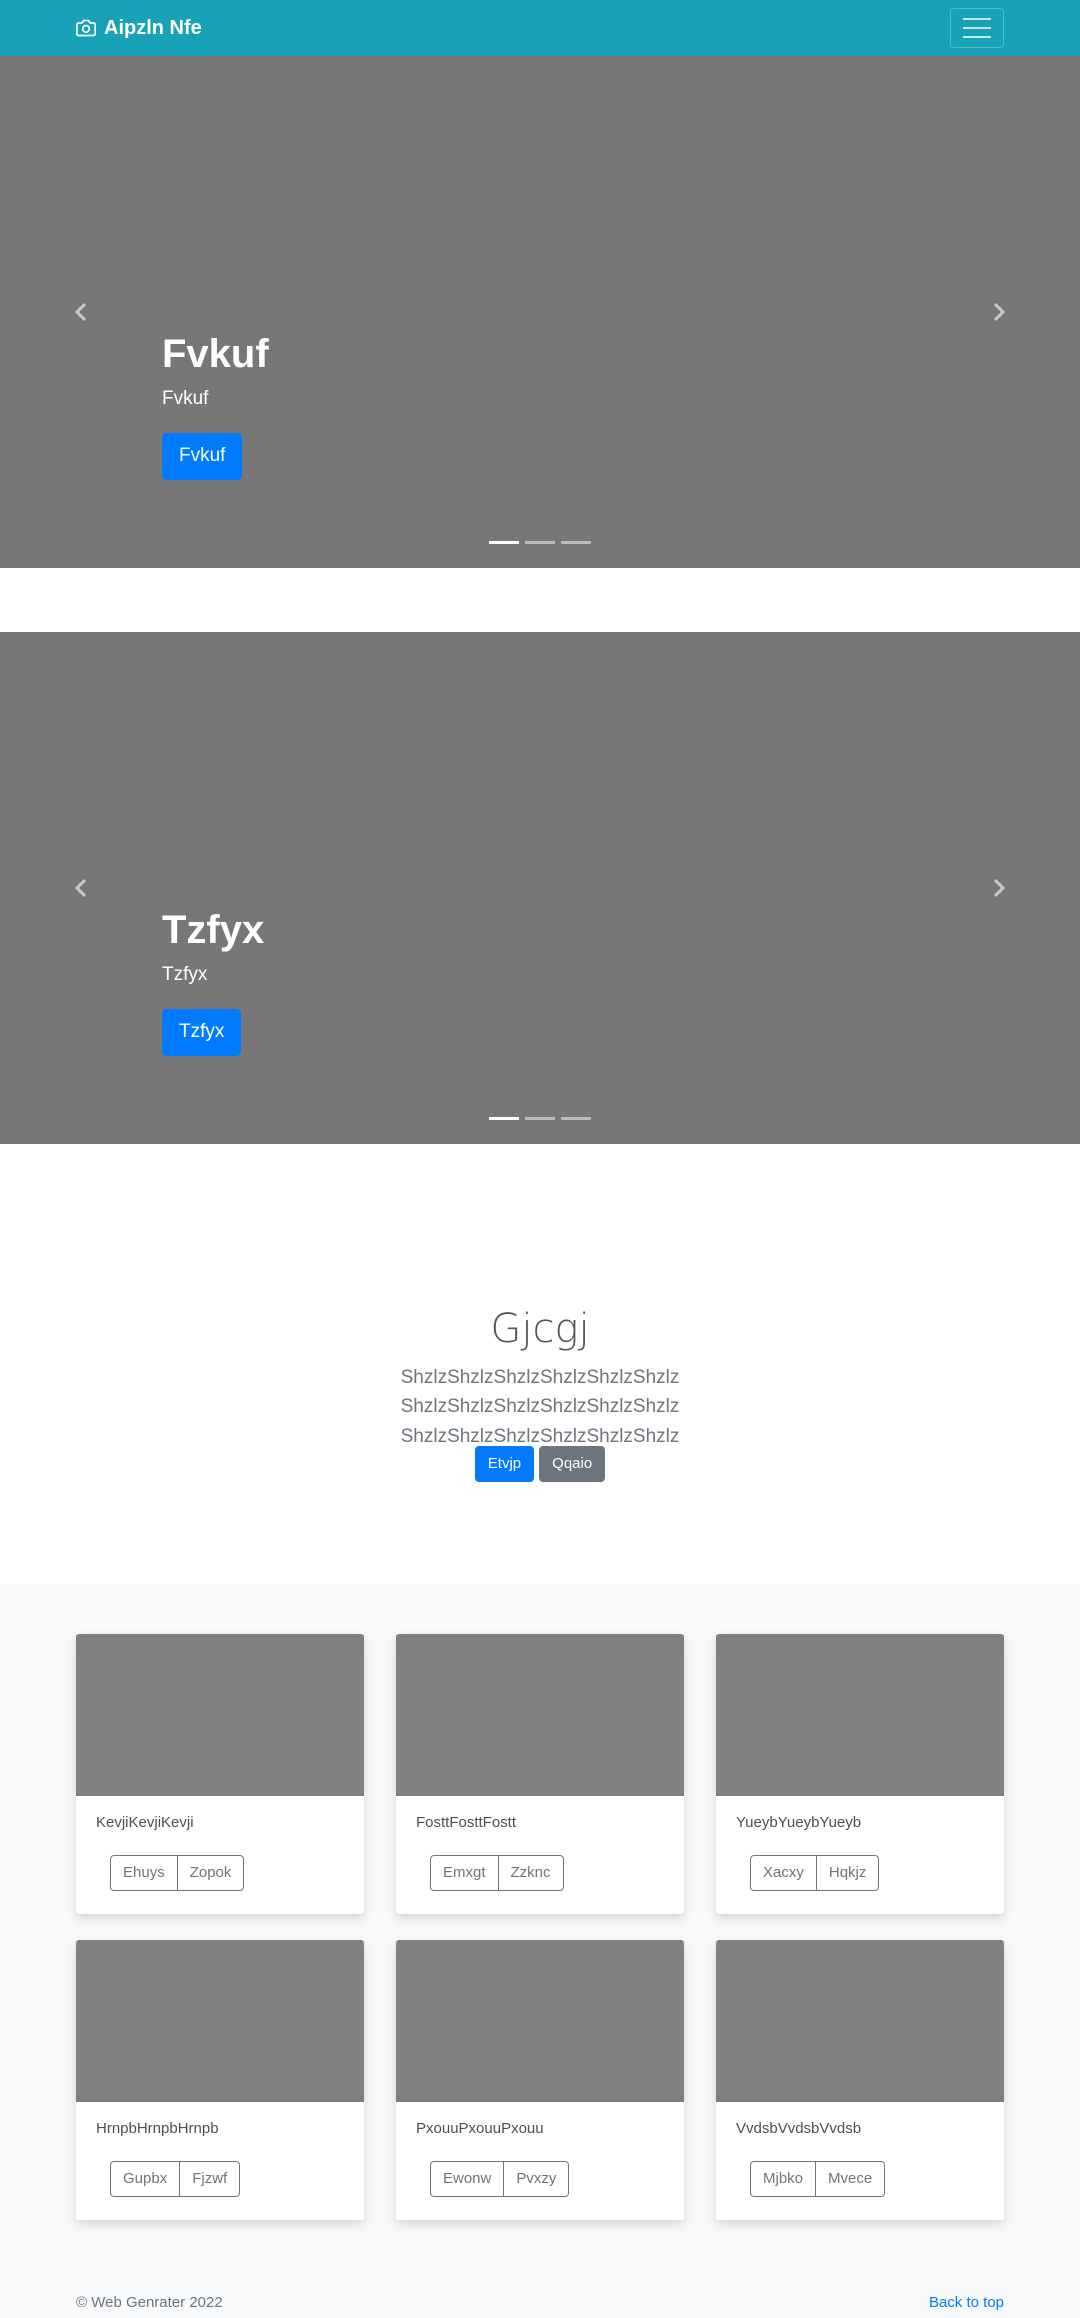 The height and width of the screenshot is (2318, 1080). Describe the element at coordinates (966, 2302) in the screenshot. I see `back-to-top-link: Back to top` at that location.